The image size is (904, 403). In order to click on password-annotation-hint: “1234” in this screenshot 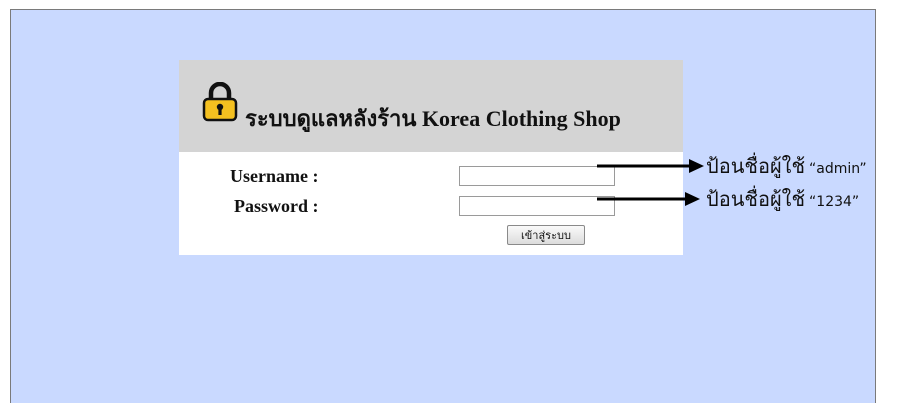, I will do `click(834, 202)`.